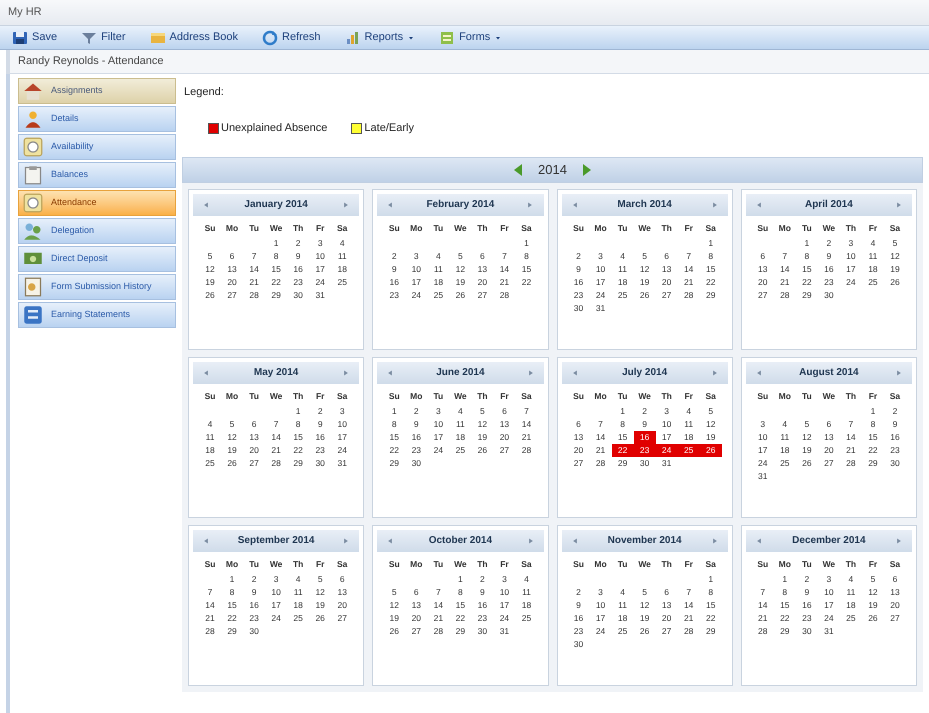 Image resolution: width=929 pixels, height=713 pixels. Describe the element at coordinates (460, 450) in the screenshot. I see `calendar-day: 25` at that location.